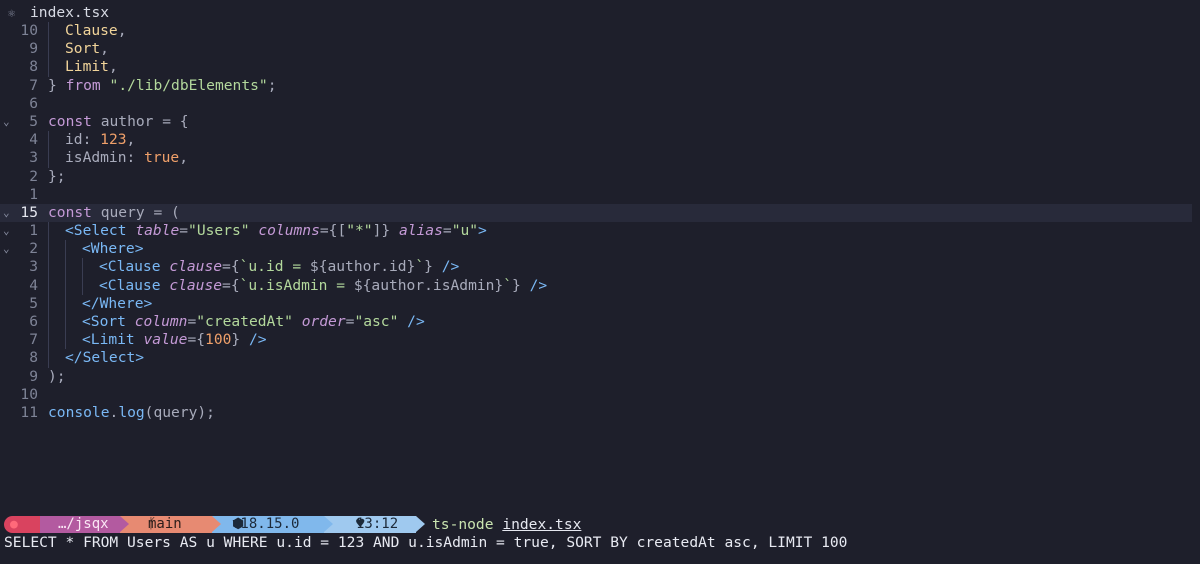 Image resolution: width=1200 pixels, height=564 pixels. Describe the element at coordinates (600, 158) in the screenshot. I see `code-line: 3 isAdmin: true,` at that location.